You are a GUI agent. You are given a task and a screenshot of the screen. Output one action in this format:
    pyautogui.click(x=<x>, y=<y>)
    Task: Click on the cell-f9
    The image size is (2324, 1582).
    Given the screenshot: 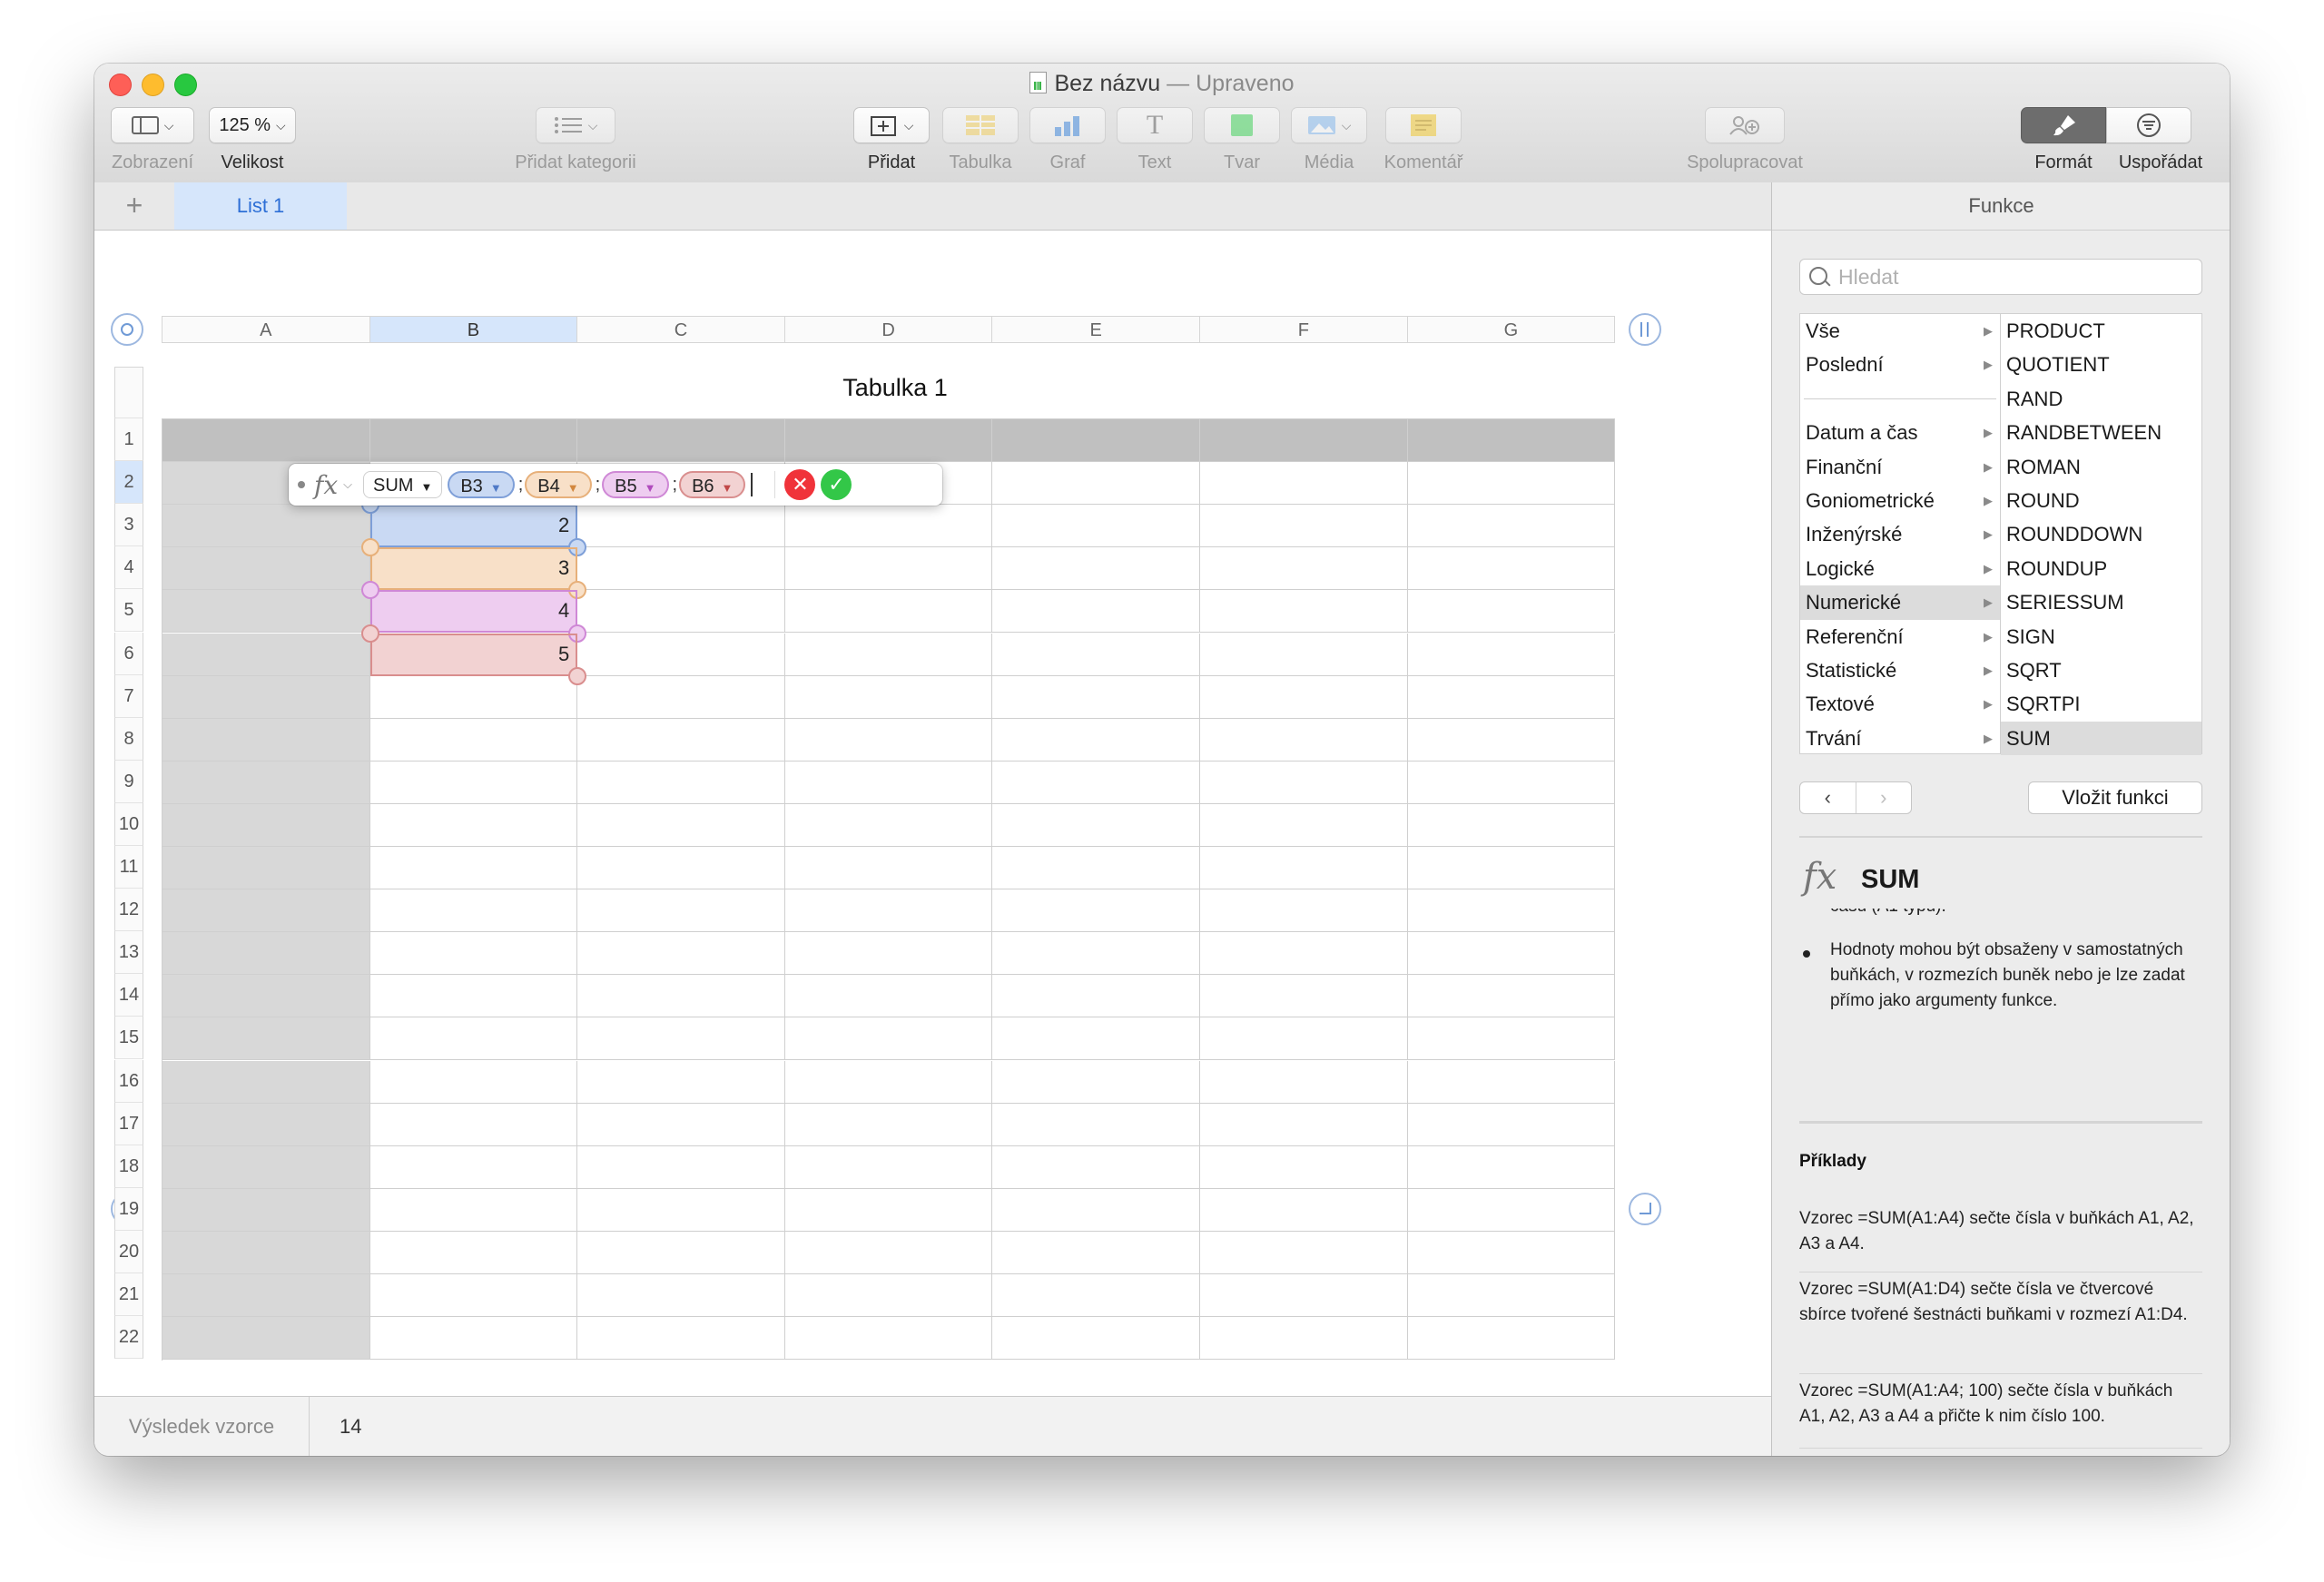 What is the action you would take?
    pyautogui.click(x=1304, y=782)
    